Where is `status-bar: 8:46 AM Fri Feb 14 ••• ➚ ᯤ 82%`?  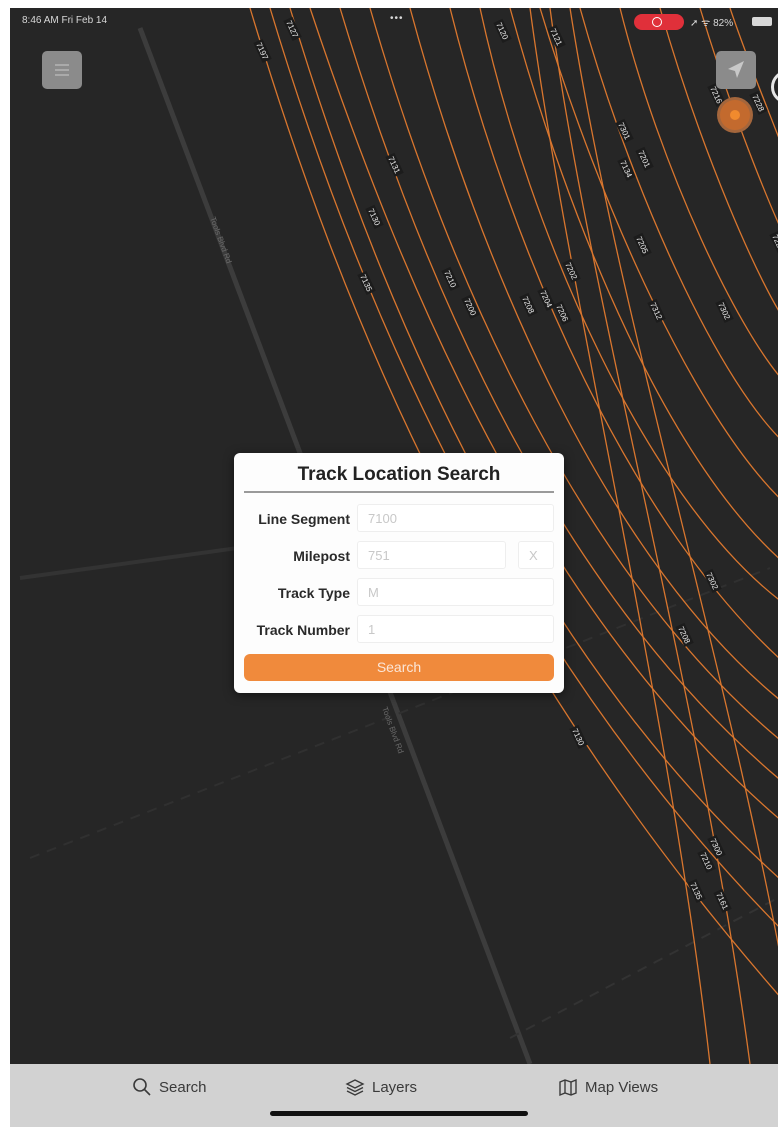 status-bar: 8:46 AM Fri Feb 14 ••• ➚ ᯤ 82% is located at coordinates (394, 21).